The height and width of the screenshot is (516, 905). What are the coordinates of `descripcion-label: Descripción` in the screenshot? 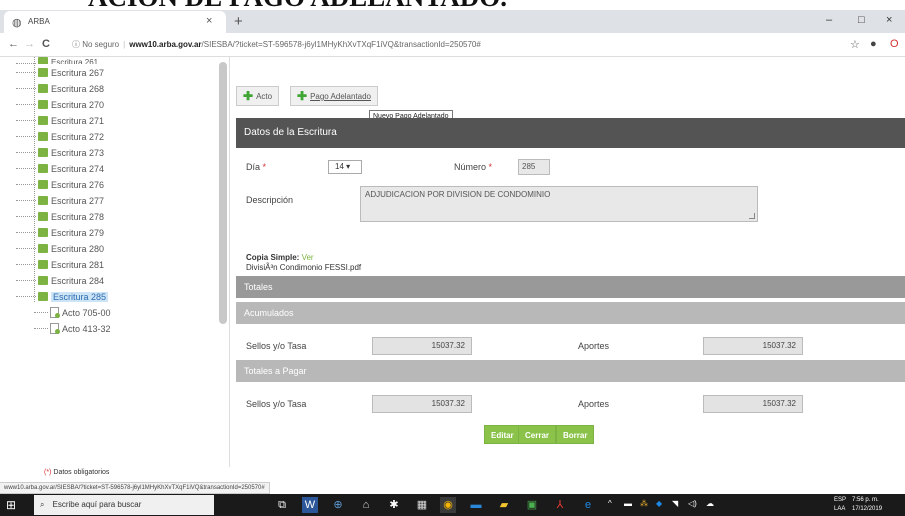 It's located at (270, 200).